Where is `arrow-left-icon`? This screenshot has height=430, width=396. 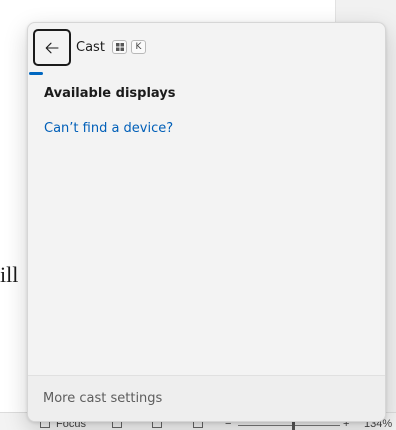 arrow-left-icon is located at coordinates (52, 47).